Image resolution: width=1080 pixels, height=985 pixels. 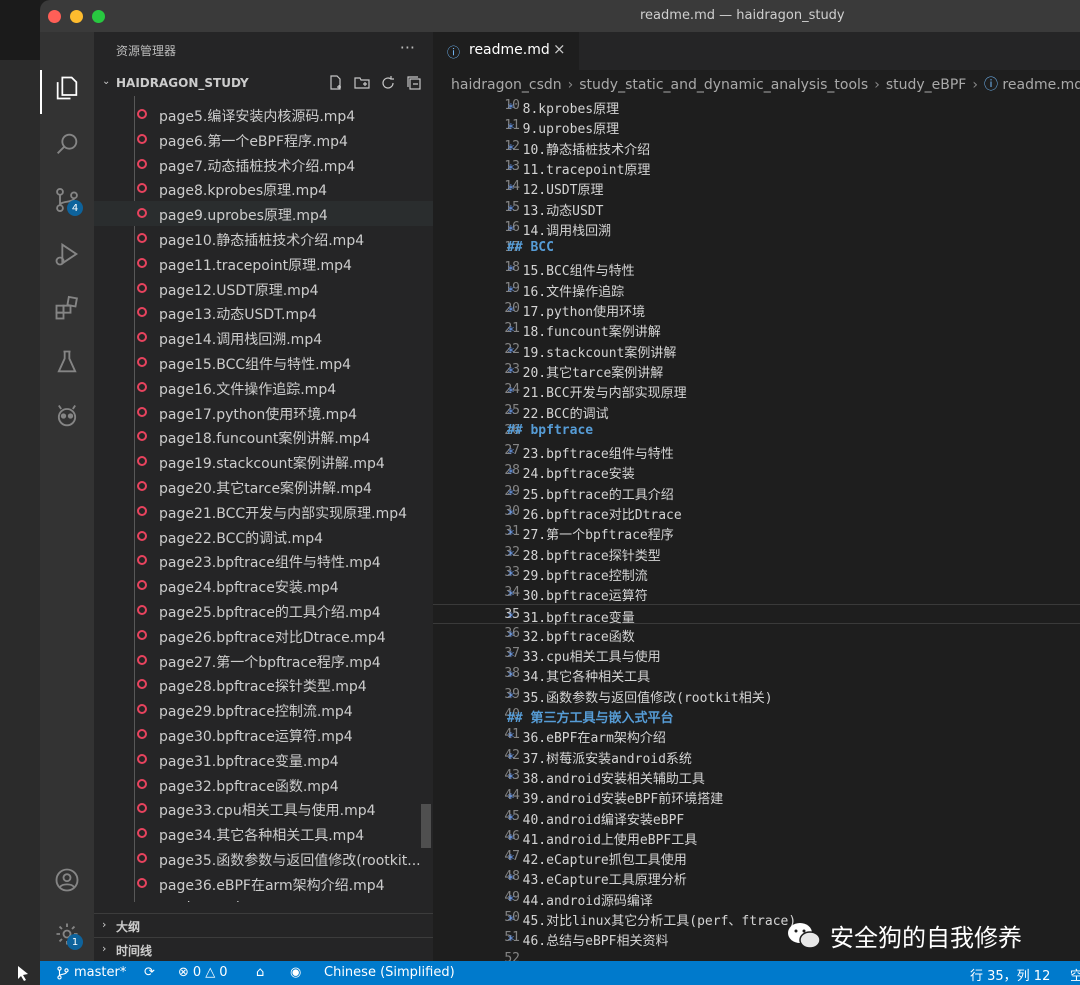 I want to click on extensions-icon, so click(x=67, y=308).